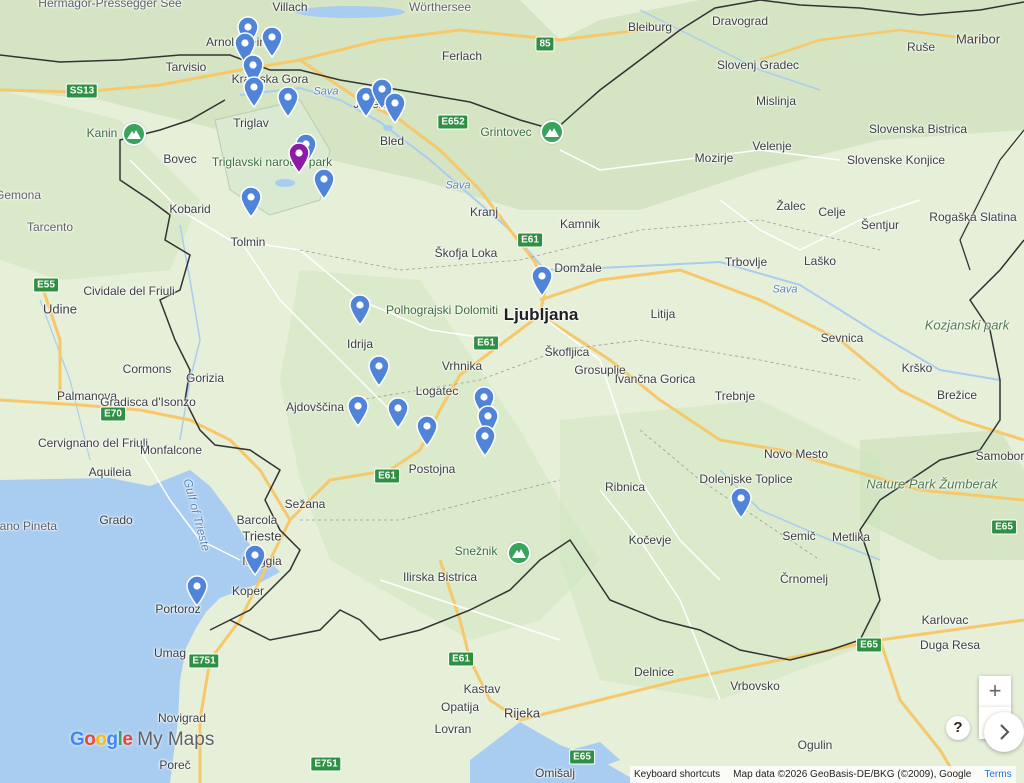 The height and width of the screenshot is (783, 1024). Describe the element at coordinates (101, 739) in the screenshot. I see `google-wordmark: Google` at that location.